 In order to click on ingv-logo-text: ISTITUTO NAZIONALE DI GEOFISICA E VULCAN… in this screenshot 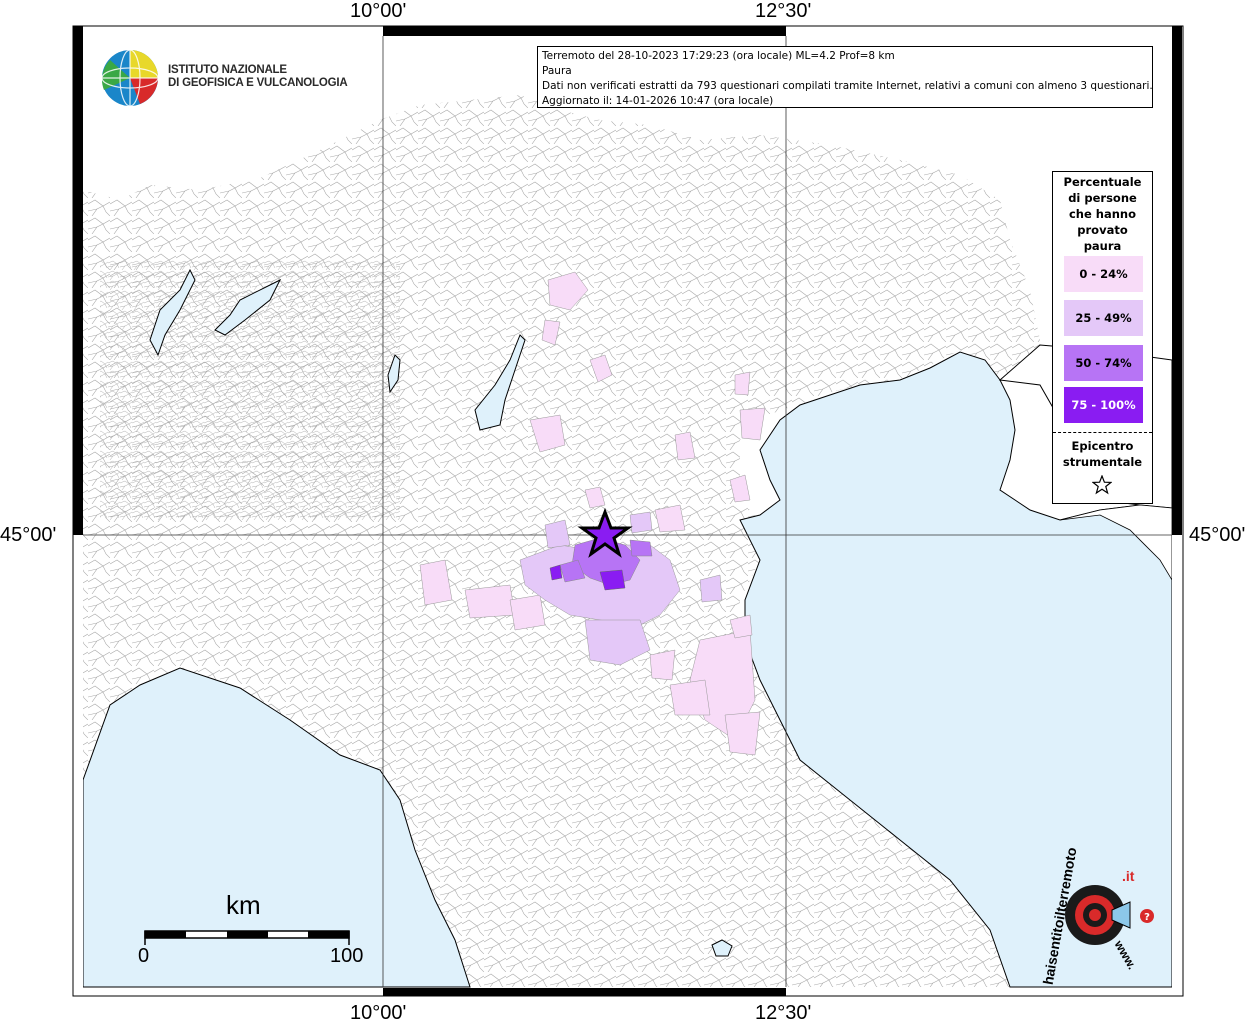, I will do `click(258, 77)`.